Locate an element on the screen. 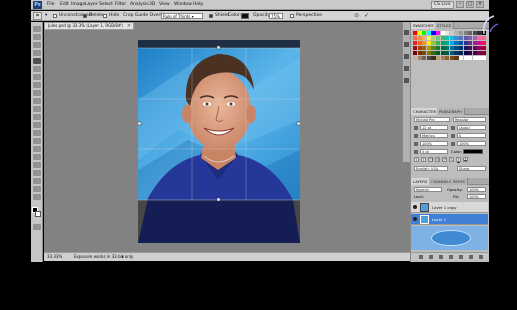 The width and height of the screenshot is (517, 310). opacity-field: 75% is located at coordinates (276, 16).